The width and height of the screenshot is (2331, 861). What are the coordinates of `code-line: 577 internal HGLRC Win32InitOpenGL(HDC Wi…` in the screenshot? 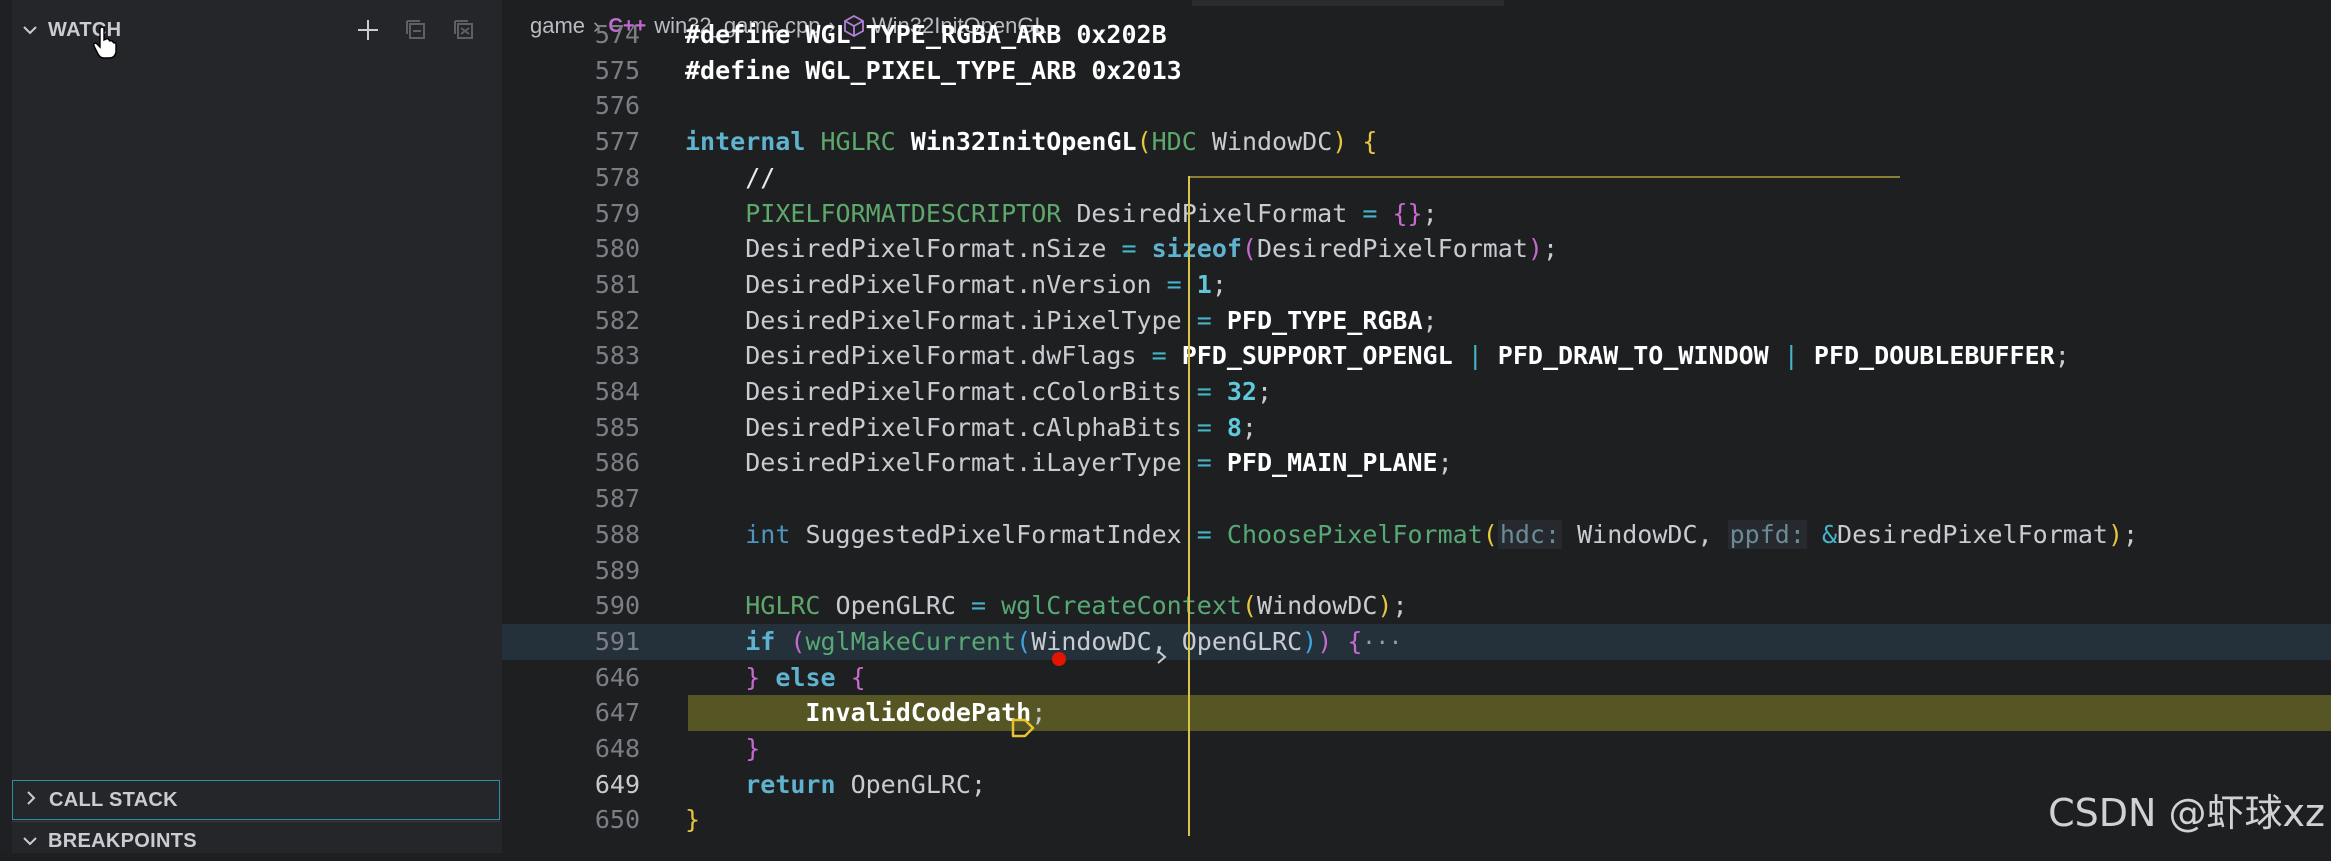 It's located at (1416, 142).